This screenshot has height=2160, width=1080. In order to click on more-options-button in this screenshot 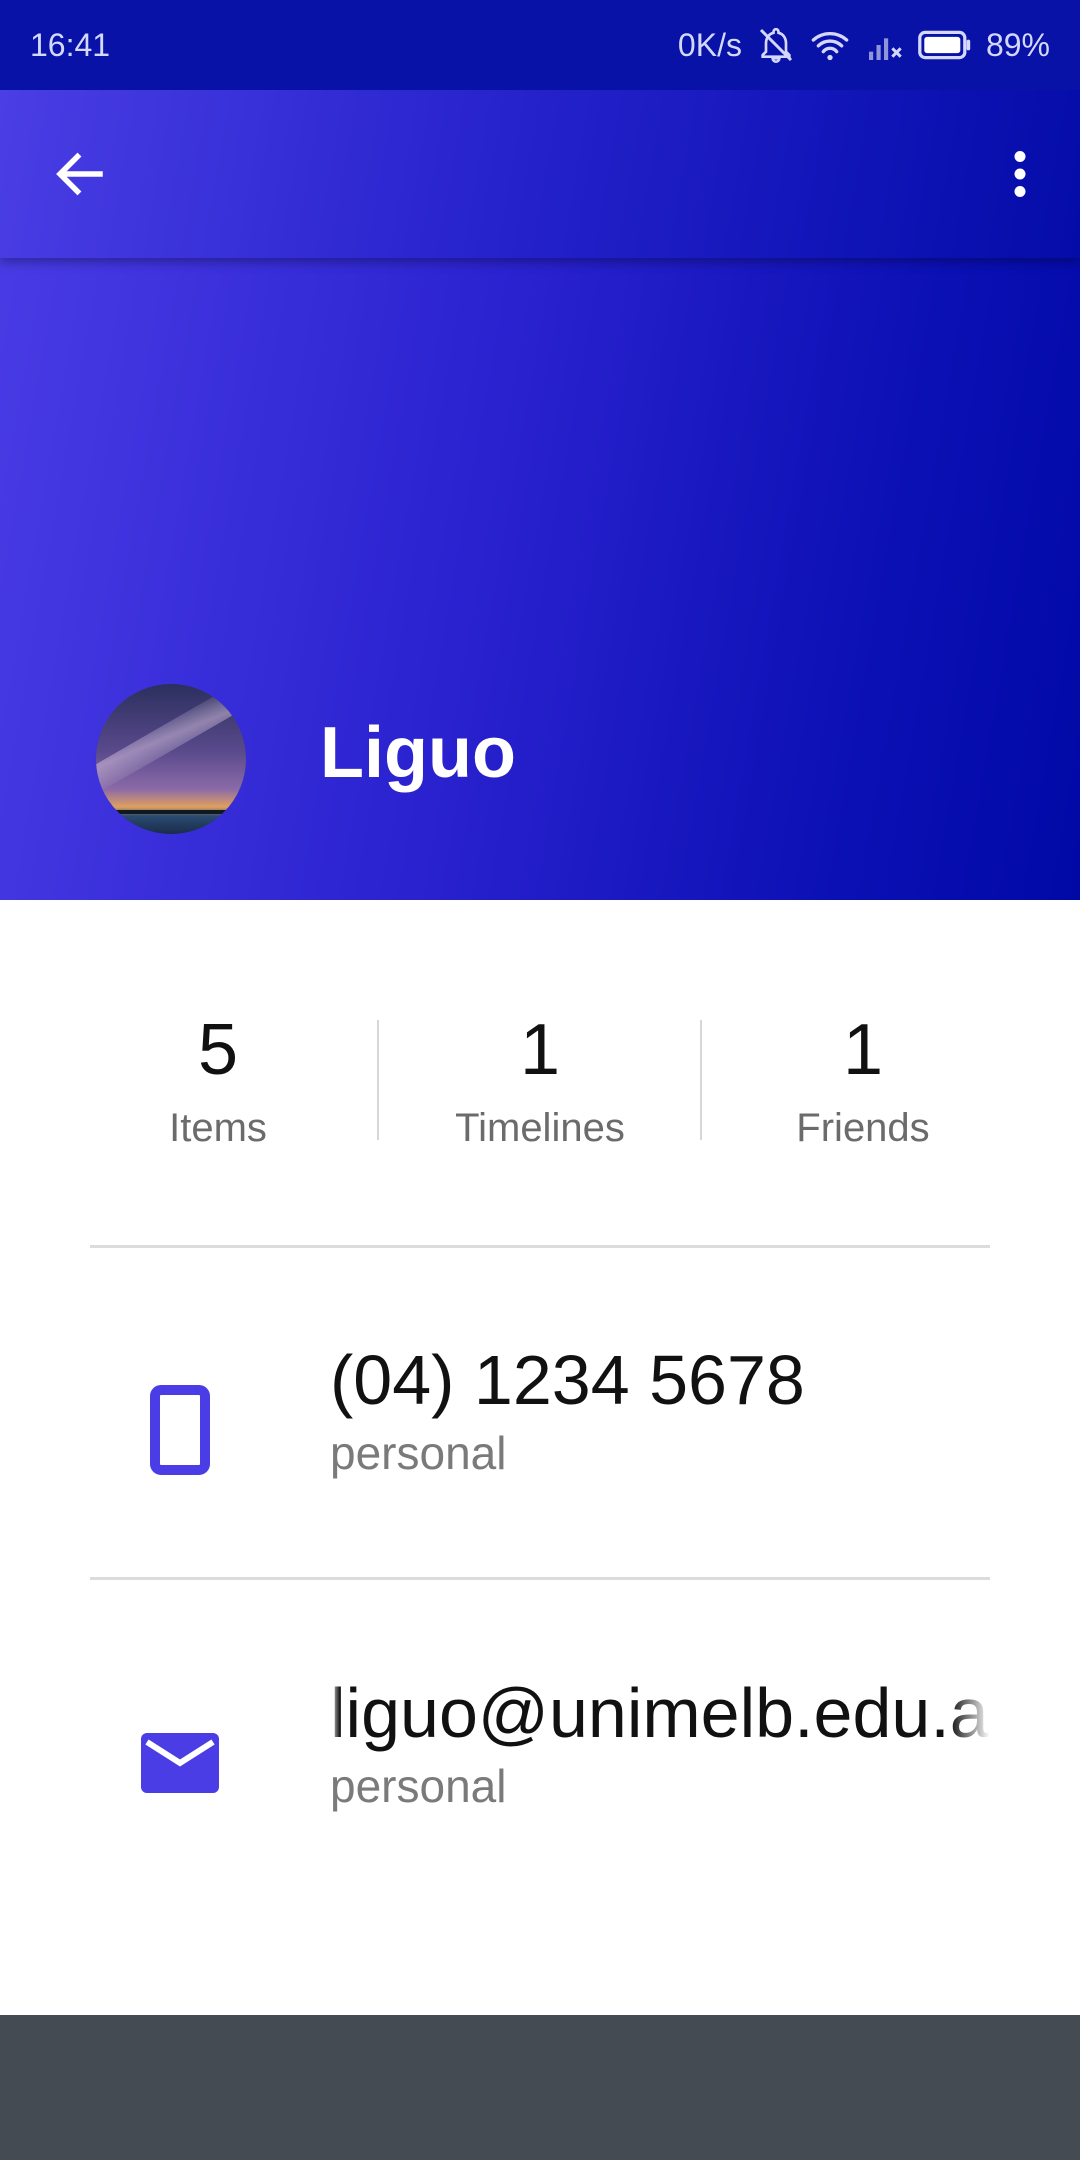, I will do `click(1020, 174)`.